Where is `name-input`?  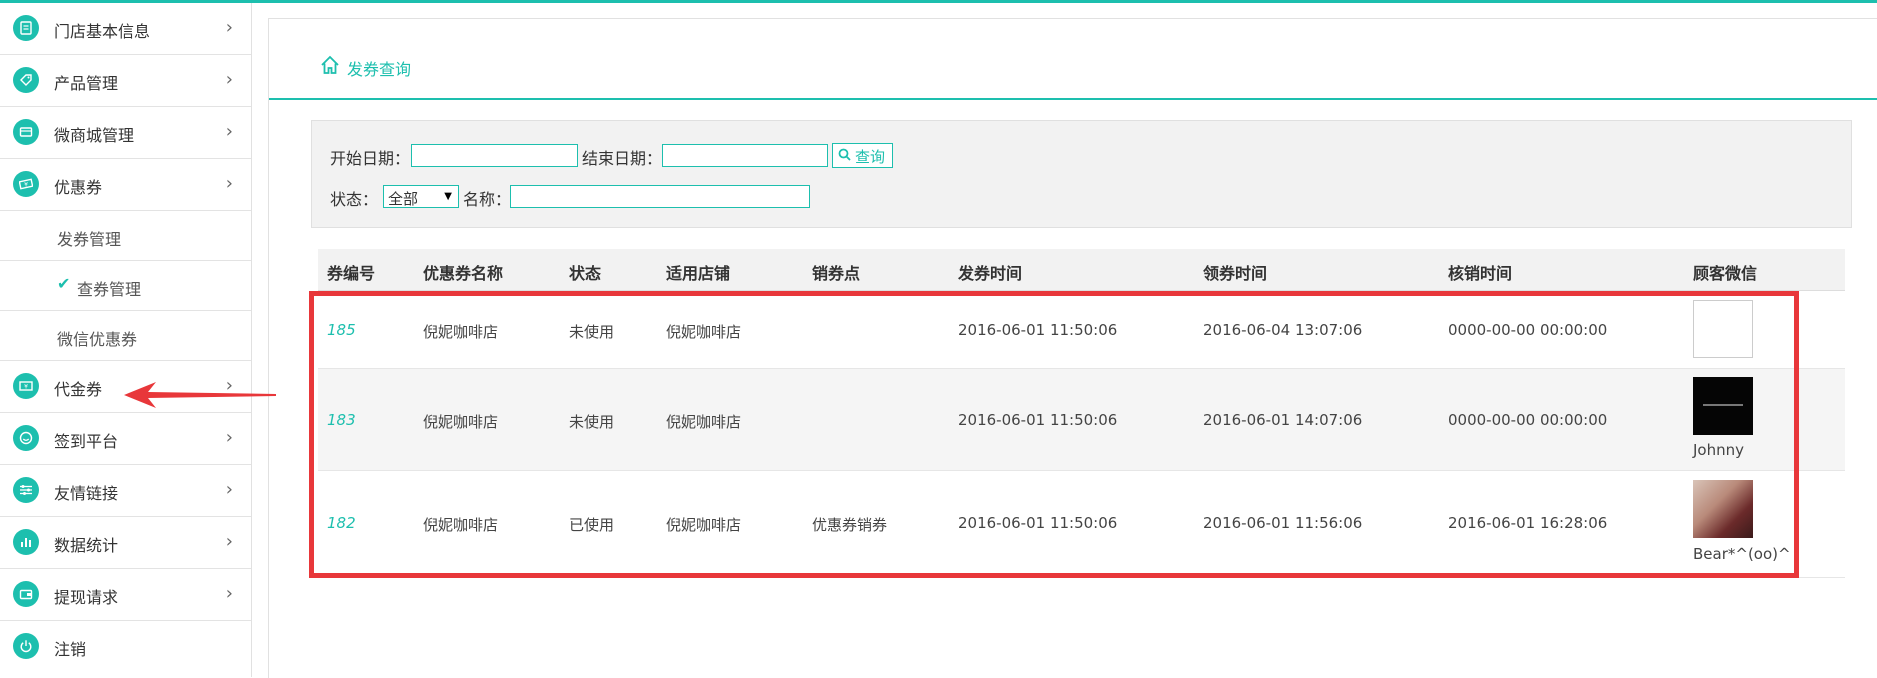
name-input is located at coordinates (660, 196).